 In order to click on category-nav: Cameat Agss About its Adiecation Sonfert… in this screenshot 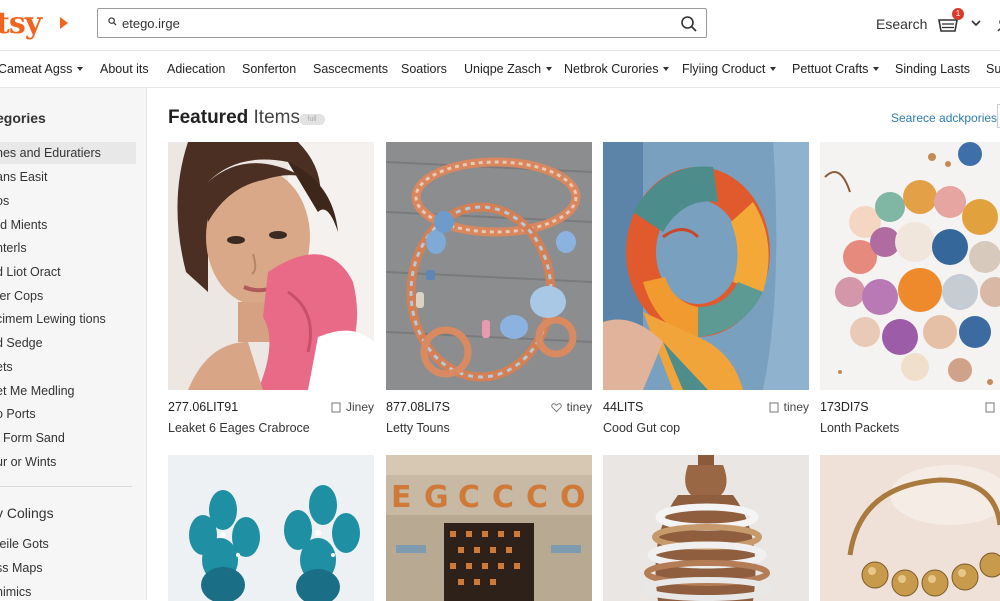, I will do `click(500, 69)`.